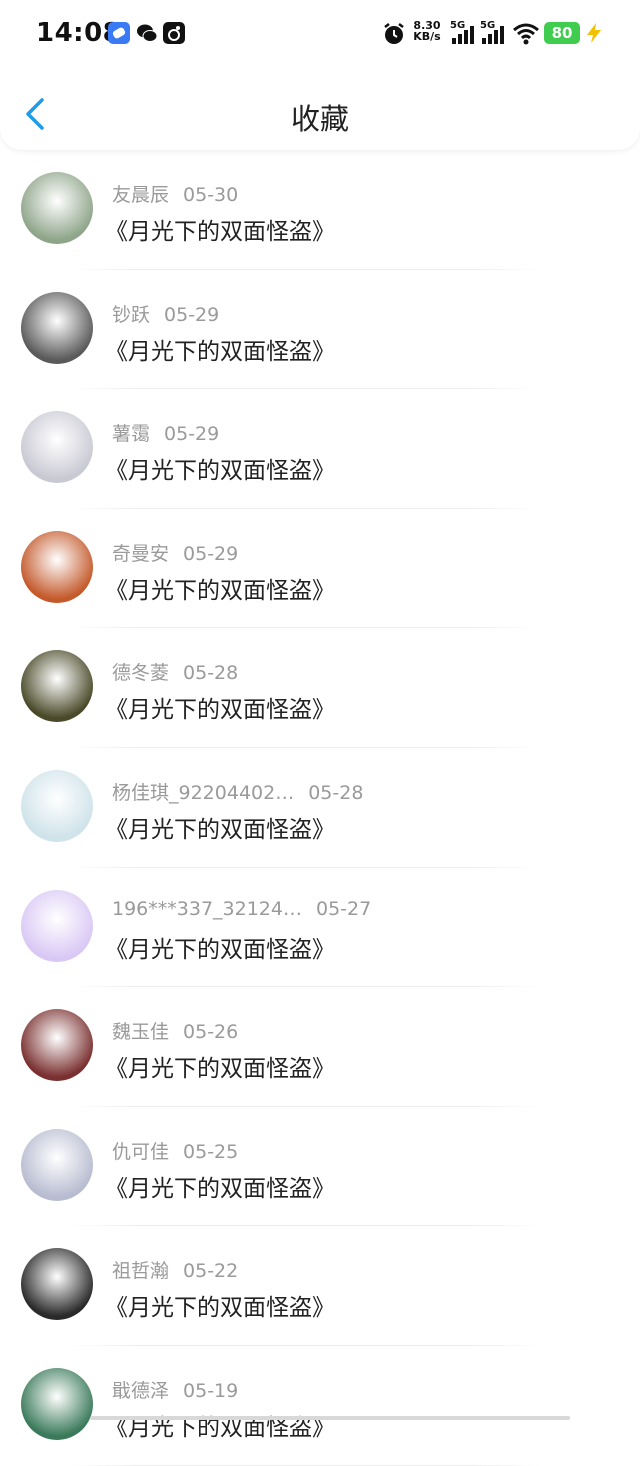 The height and width of the screenshot is (1466, 640). What do you see at coordinates (305, 1465) in the screenshot?
I see `divider` at bounding box center [305, 1465].